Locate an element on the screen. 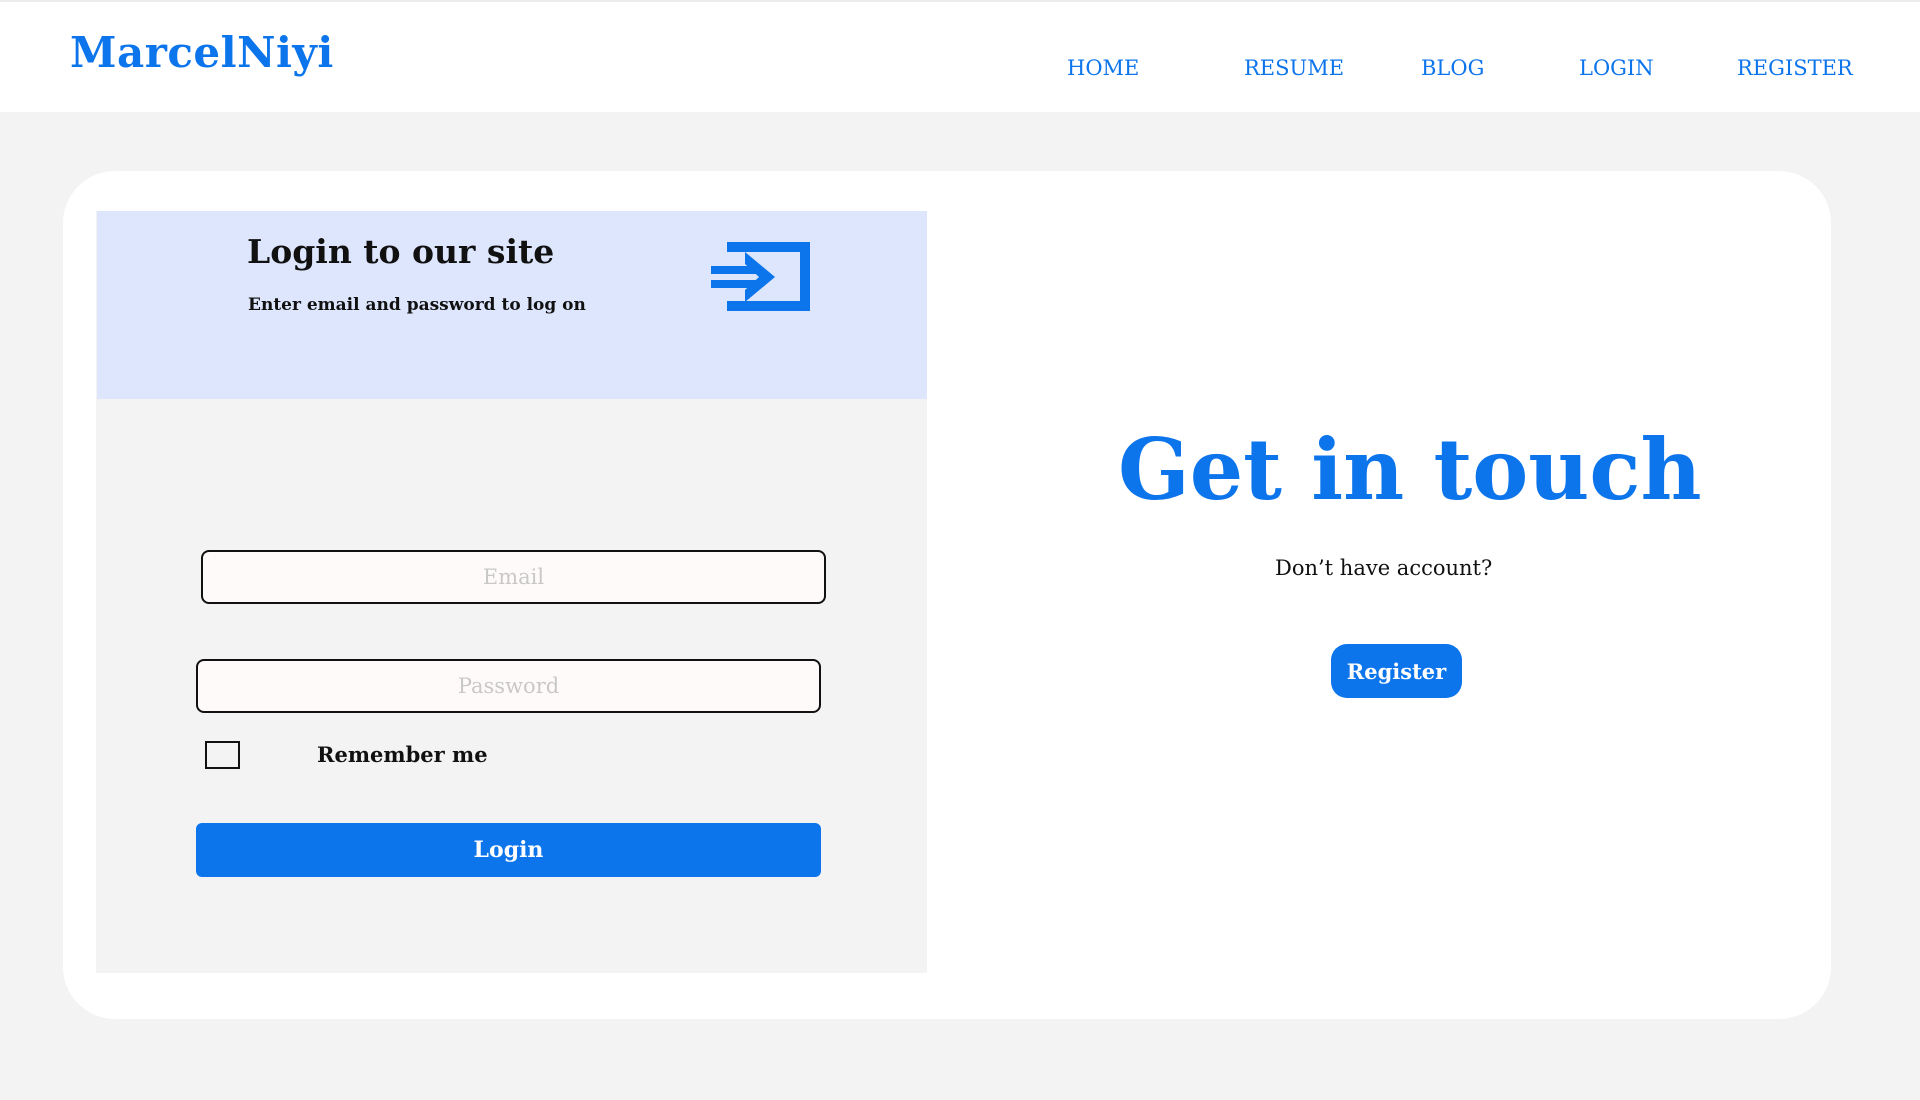 This screenshot has width=1920, height=1100. nav-blog-link: BLOG is located at coordinates (1452, 68).